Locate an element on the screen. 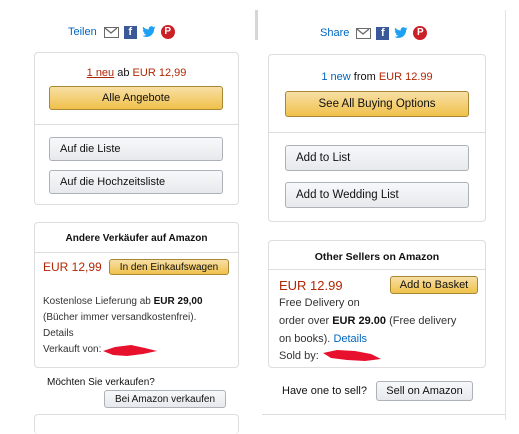 The width and height of the screenshot is (519, 434). delivery-amount: EUR 29.00 is located at coordinates (359, 321).